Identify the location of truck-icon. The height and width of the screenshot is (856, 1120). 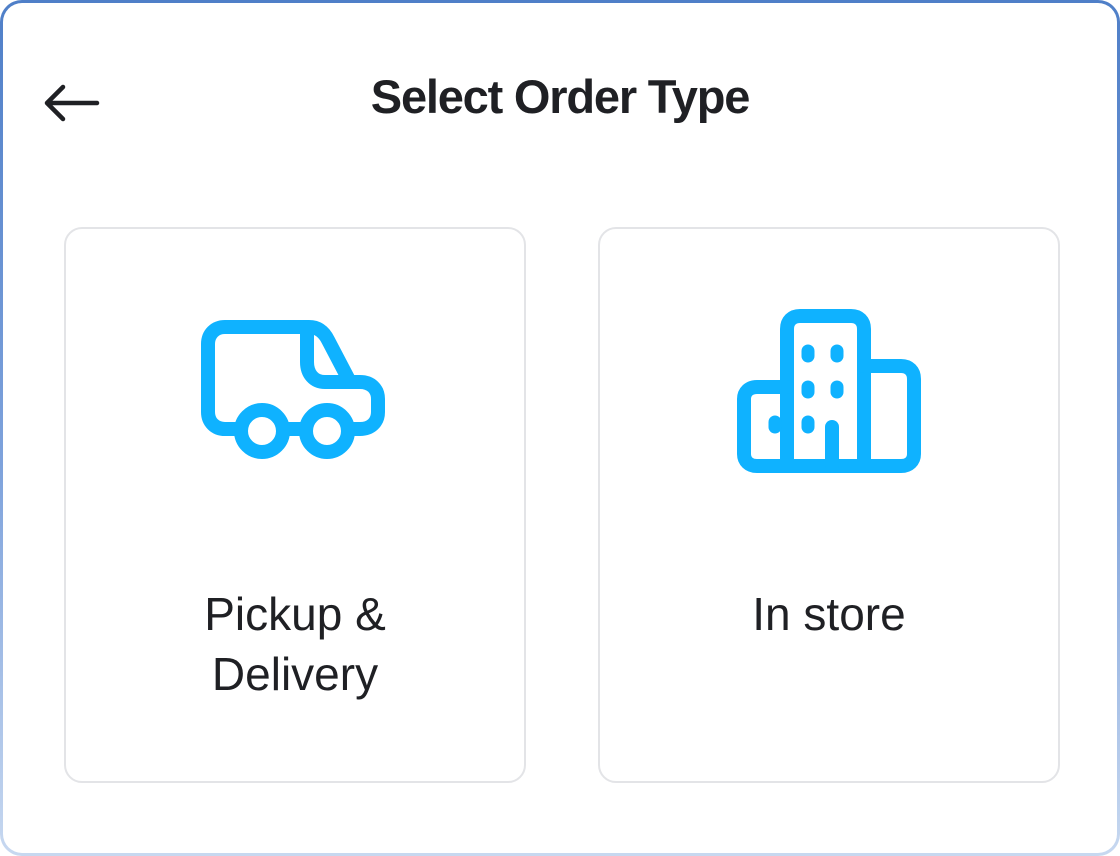
(295, 394).